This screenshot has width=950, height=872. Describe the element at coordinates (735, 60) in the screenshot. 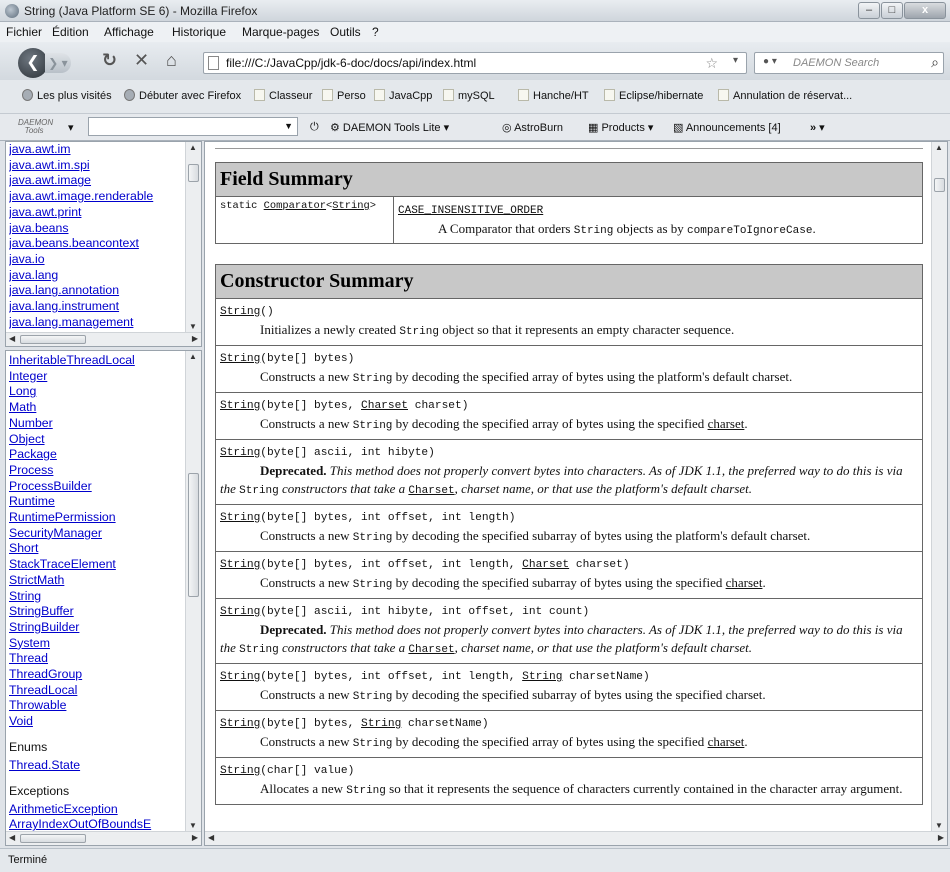

I see `url-dropdown-icon: ▾` at that location.